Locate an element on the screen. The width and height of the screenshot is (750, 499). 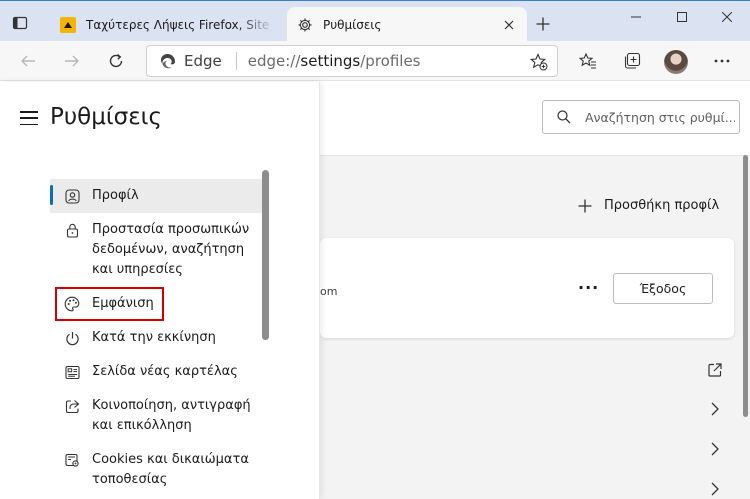
sidebar-item-cookies: Cookies και δικαιώματα τοποθεσίας is located at coordinates (156, 470).